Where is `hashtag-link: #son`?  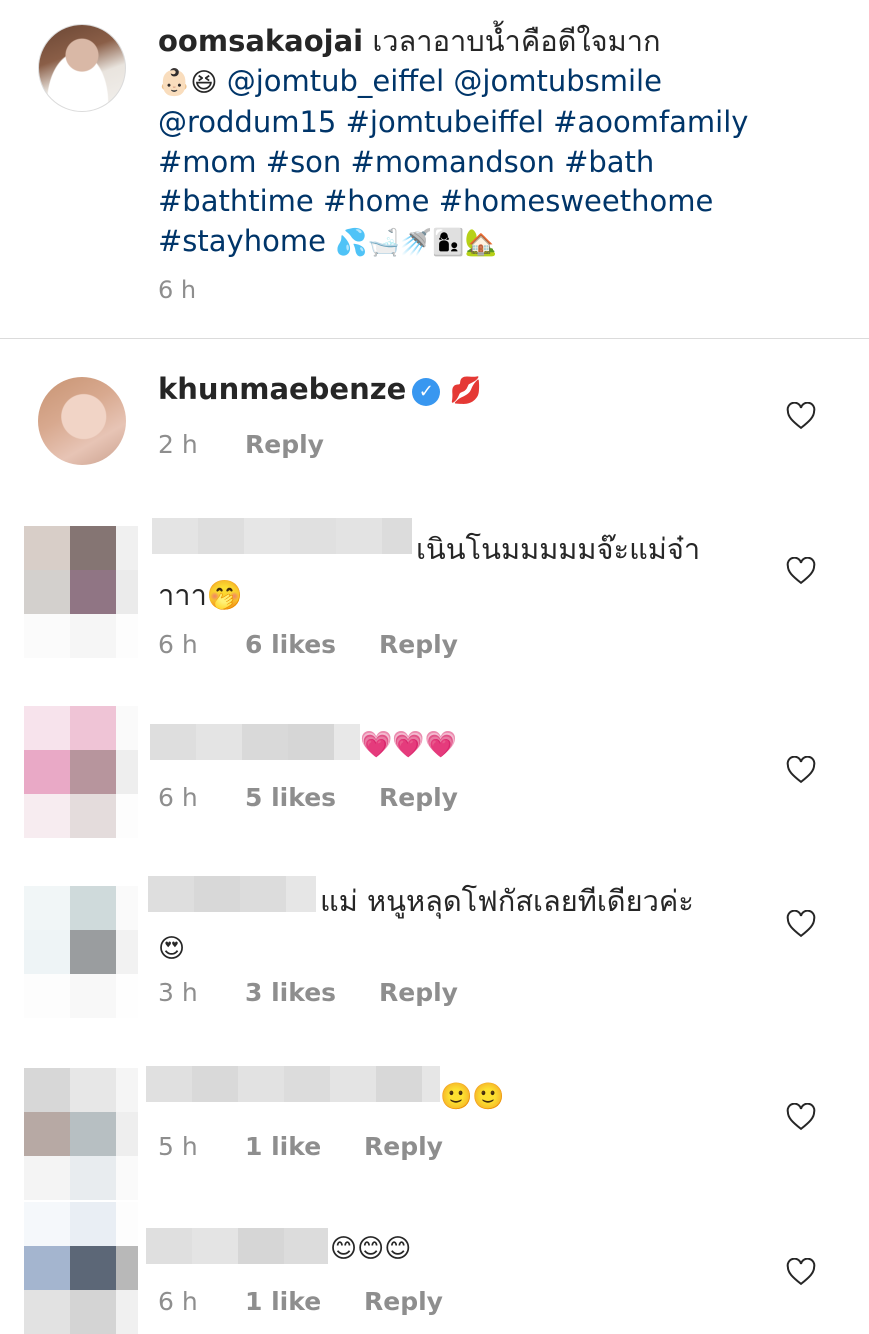
hashtag-link: #son is located at coordinates (304, 162).